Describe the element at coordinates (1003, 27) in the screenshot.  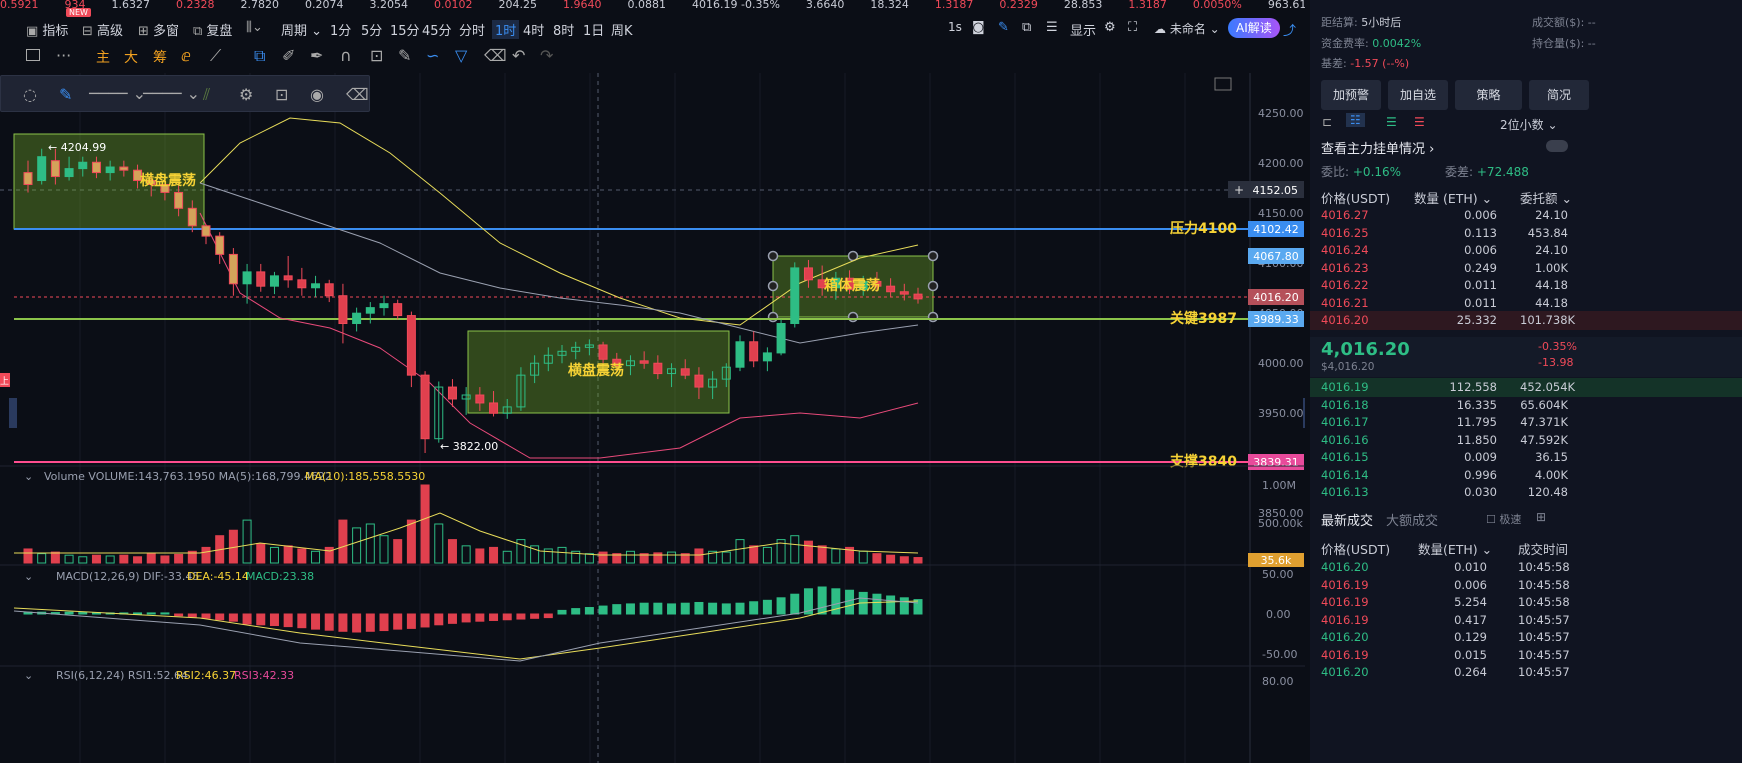
I see `draw-pen-icon: ✎` at that location.